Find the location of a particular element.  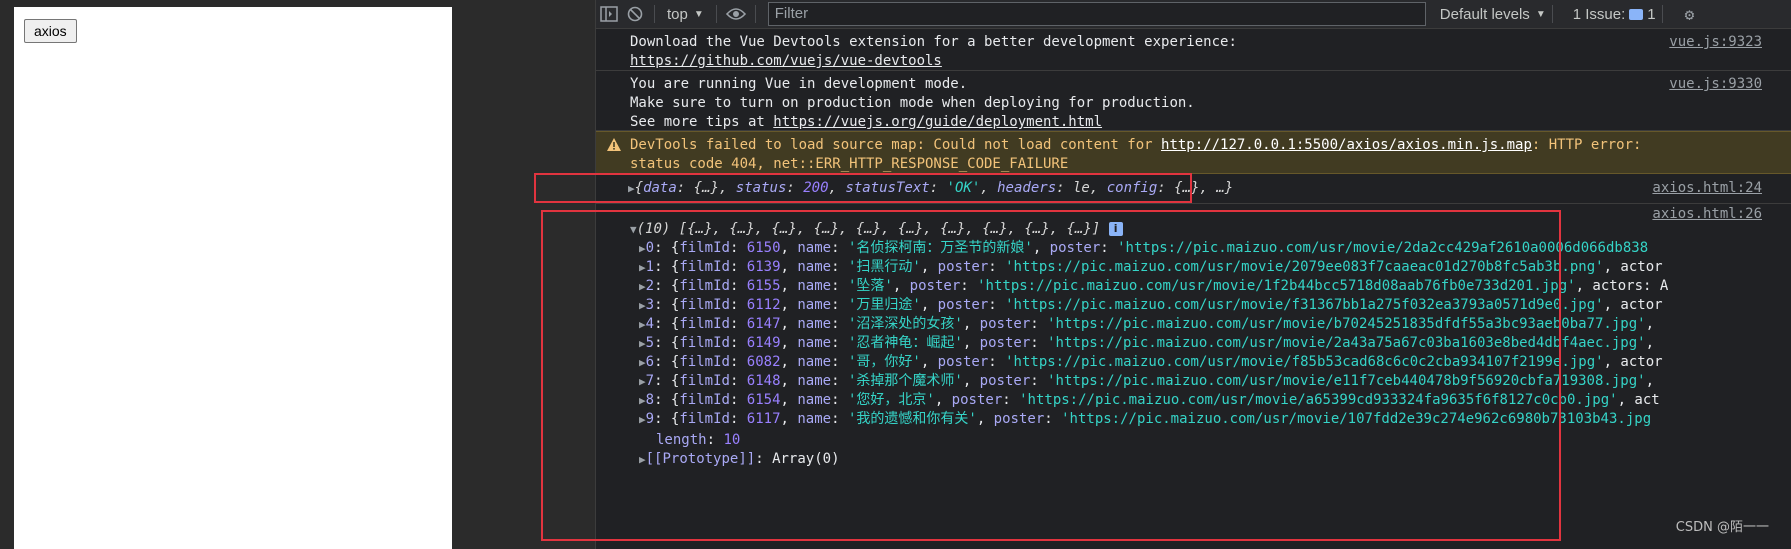

axios-button: axios is located at coordinates (50, 31).